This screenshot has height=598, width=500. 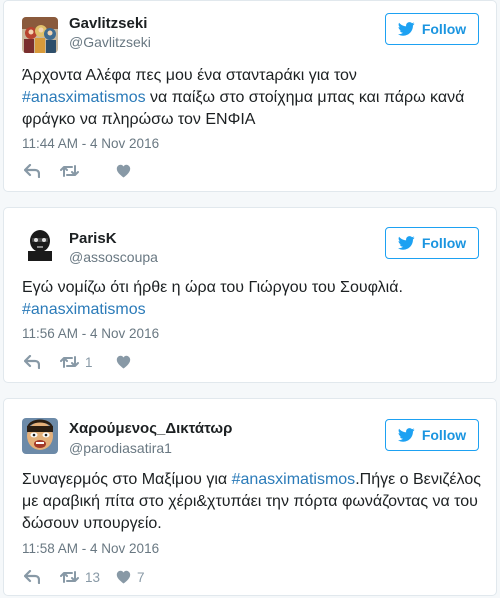 I want to click on like-button: 7, so click(x=136, y=577).